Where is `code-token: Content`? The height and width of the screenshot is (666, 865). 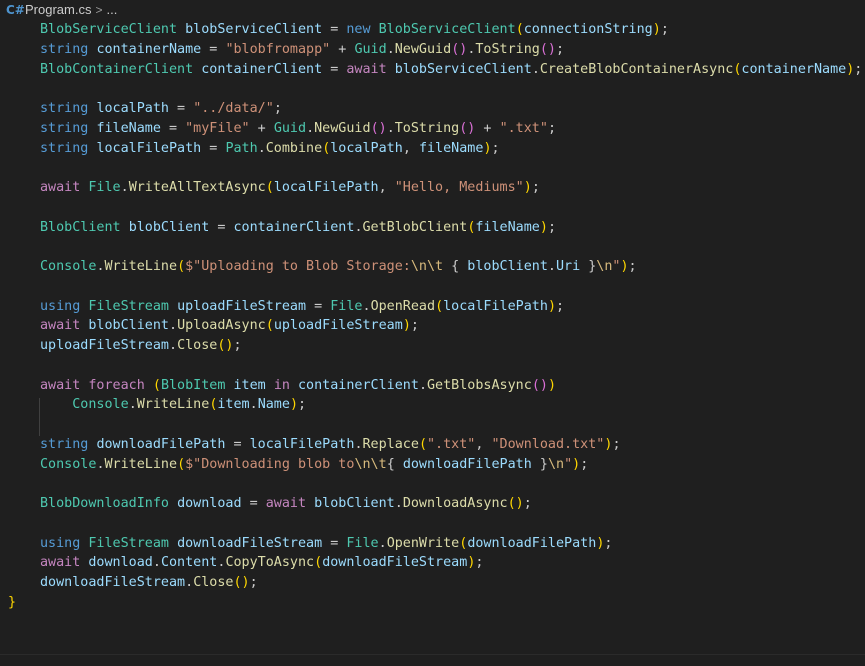
code-token: Content is located at coordinates (189, 563).